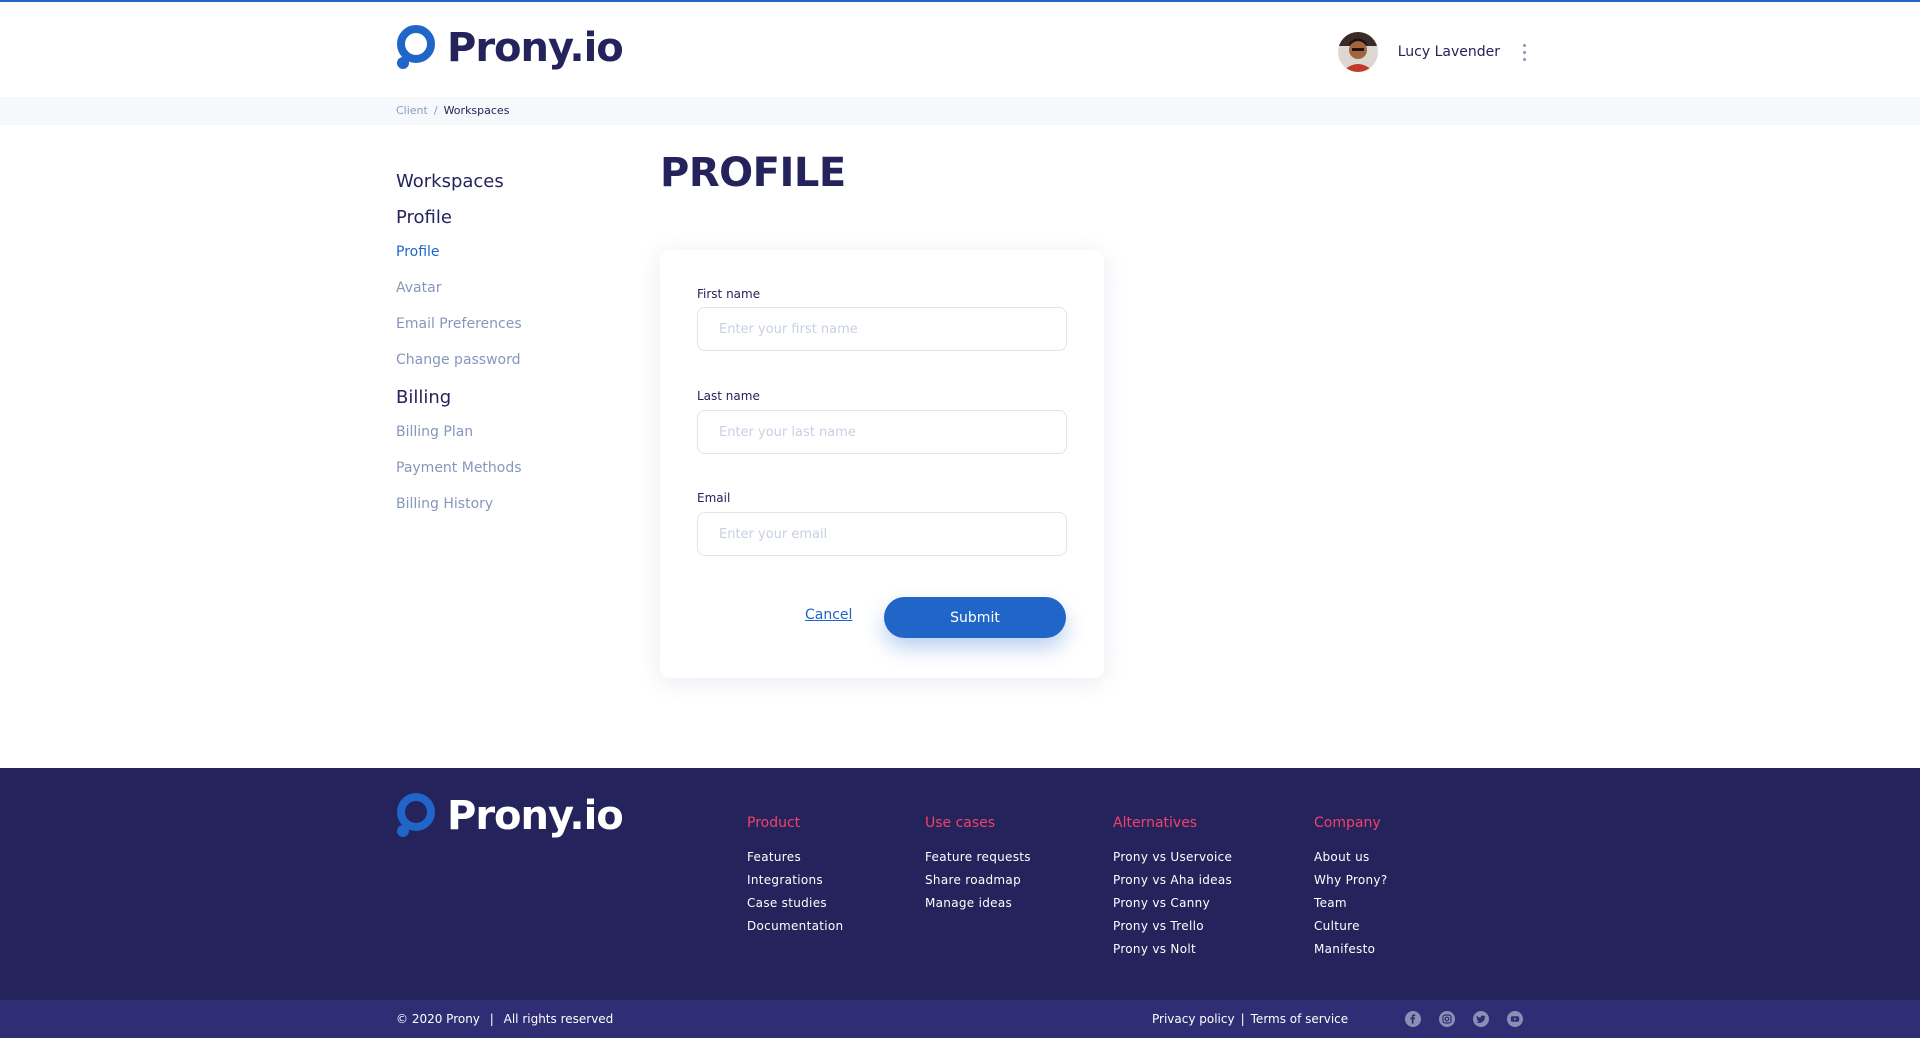 This screenshot has height=1038, width=1920. I want to click on footer-logo-text: Prony.io, so click(535, 816).